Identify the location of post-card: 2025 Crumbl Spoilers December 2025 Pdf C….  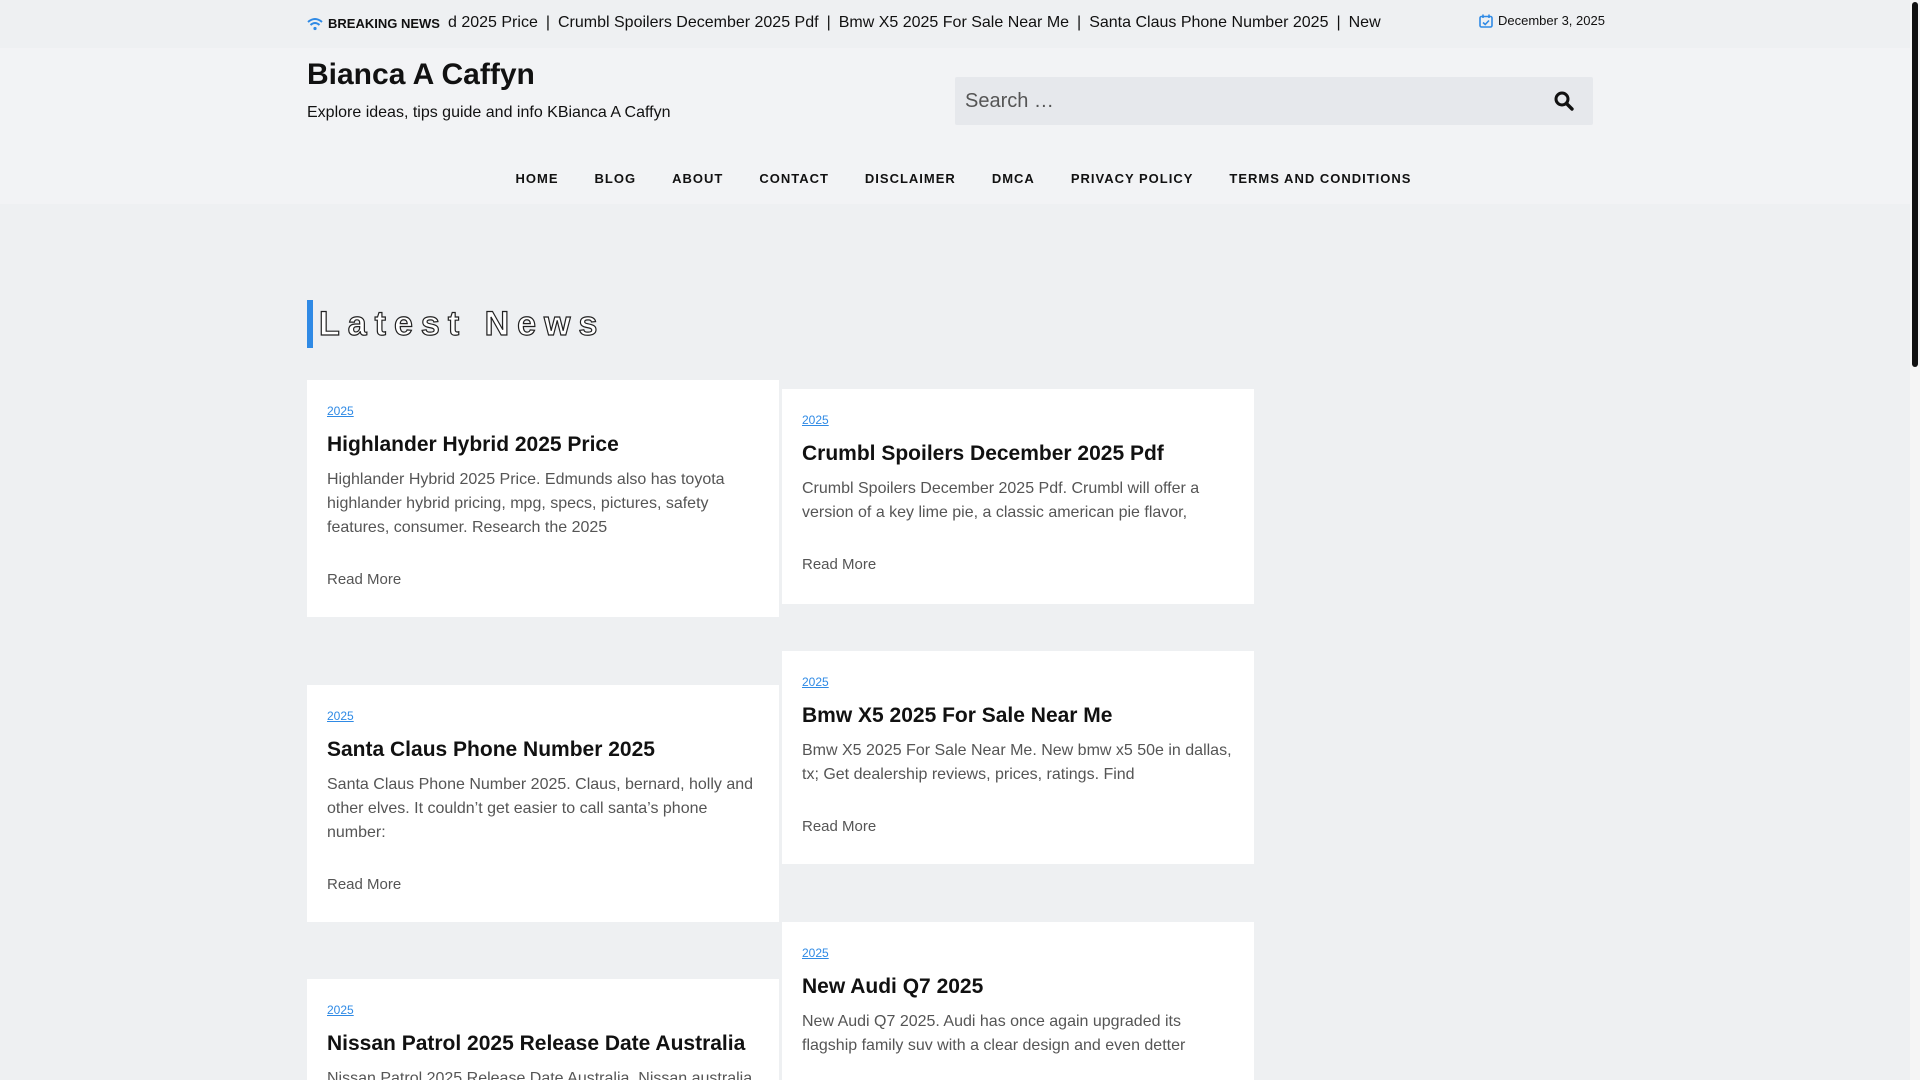
(1018, 496).